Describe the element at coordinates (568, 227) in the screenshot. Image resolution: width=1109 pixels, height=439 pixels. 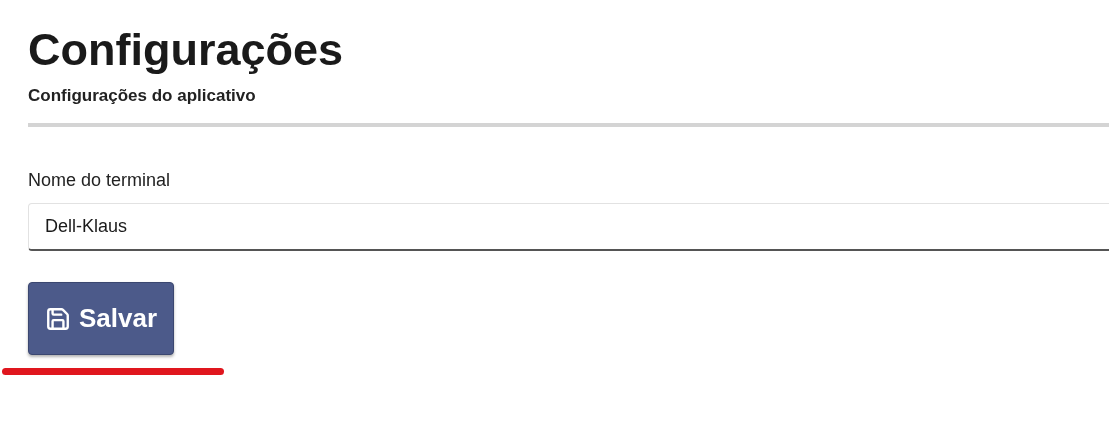
I see `terminal-name-field: Dell-Klaus` at that location.